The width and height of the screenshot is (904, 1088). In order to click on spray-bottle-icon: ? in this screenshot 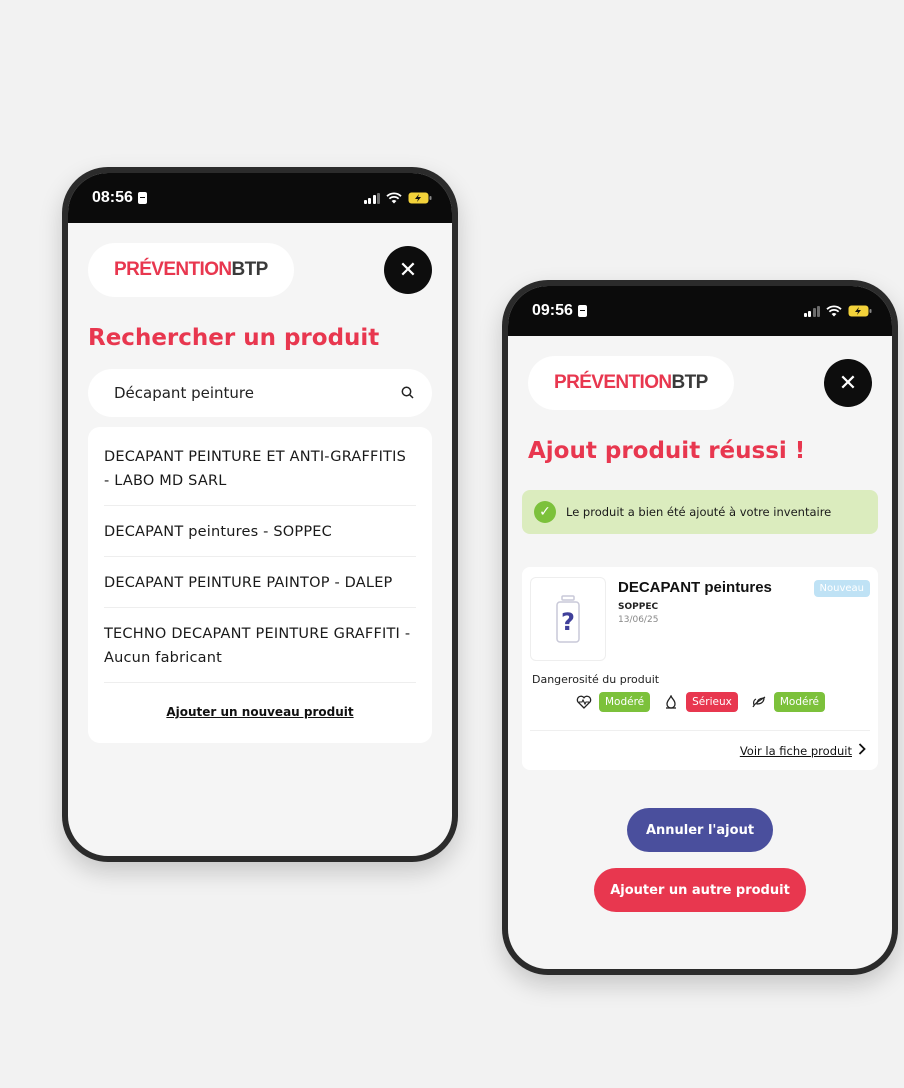, I will do `click(568, 619)`.